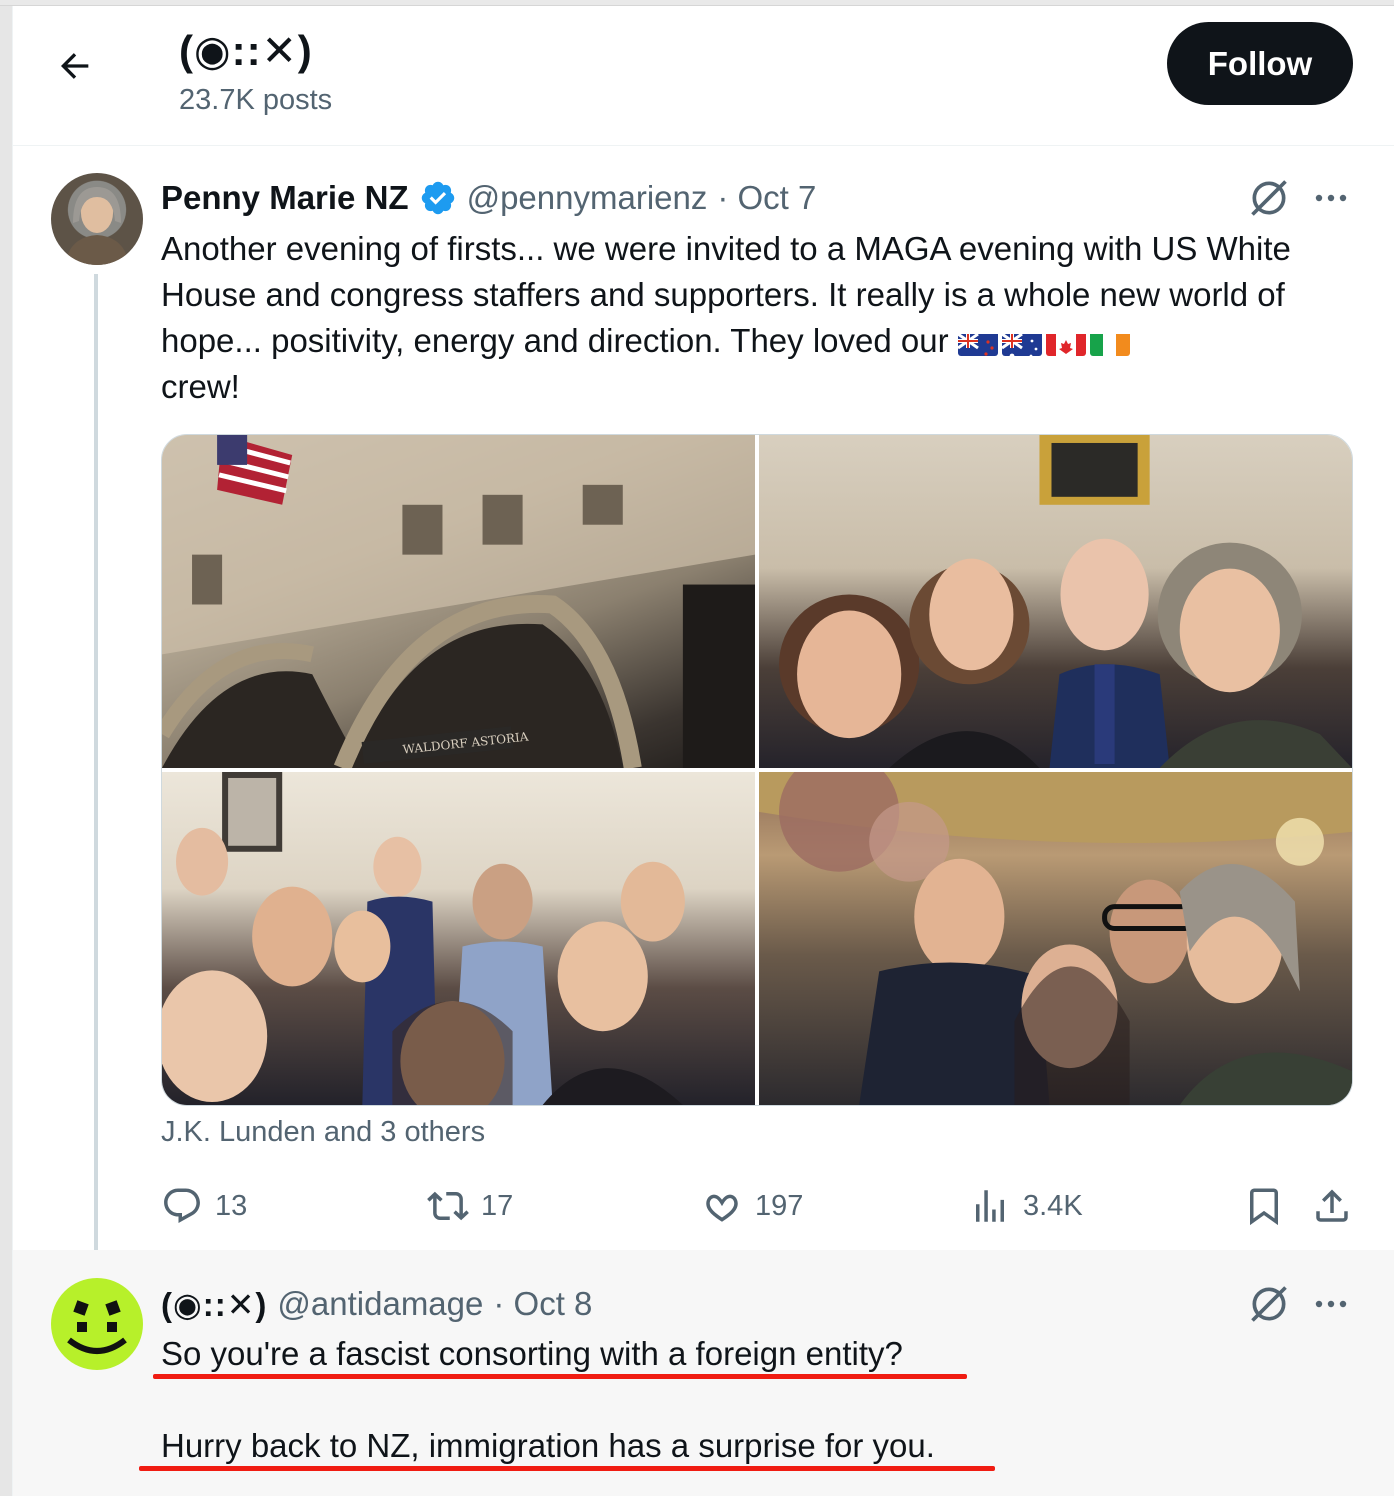 Image resolution: width=1394 pixels, height=1496 pixels. Describe the element at coordinates (200, 386) in the screenshot. I see `tweet-text-end: crew!` at that location.